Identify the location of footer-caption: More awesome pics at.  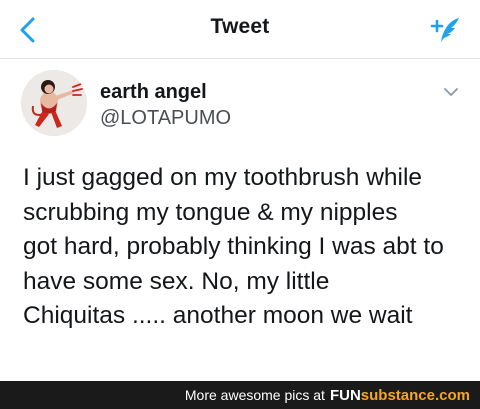
(254, 395).